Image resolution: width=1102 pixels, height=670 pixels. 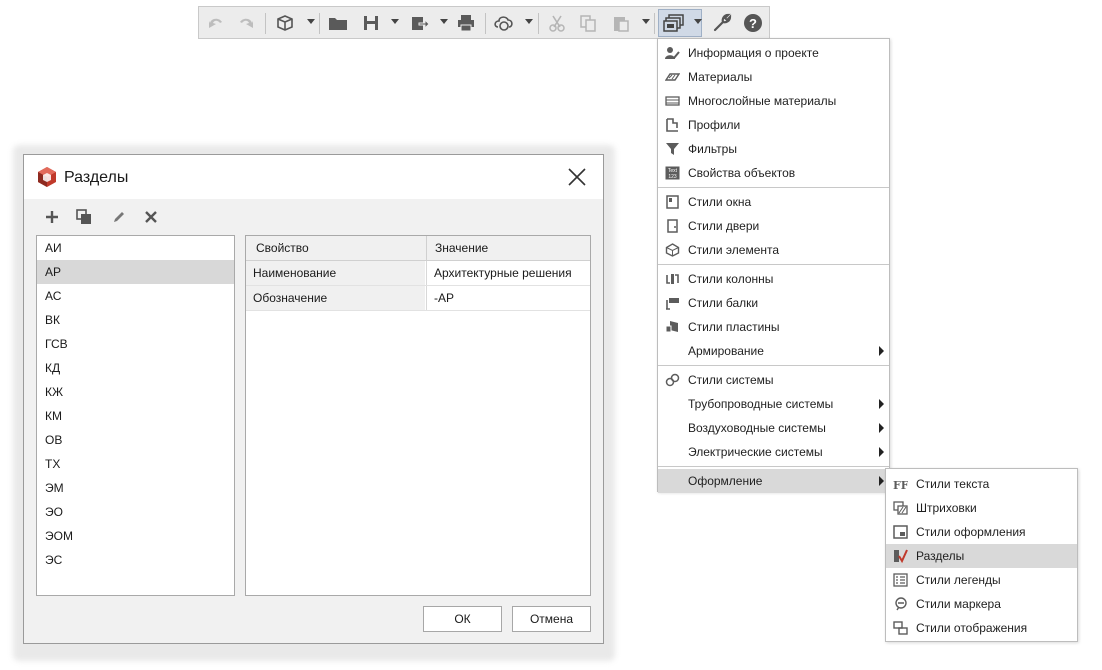 What do you see at coordinates (773, 279) in the screenshot?
I see `menu-item-column-styles: Стили колонны` at bounding box center [773, 279].